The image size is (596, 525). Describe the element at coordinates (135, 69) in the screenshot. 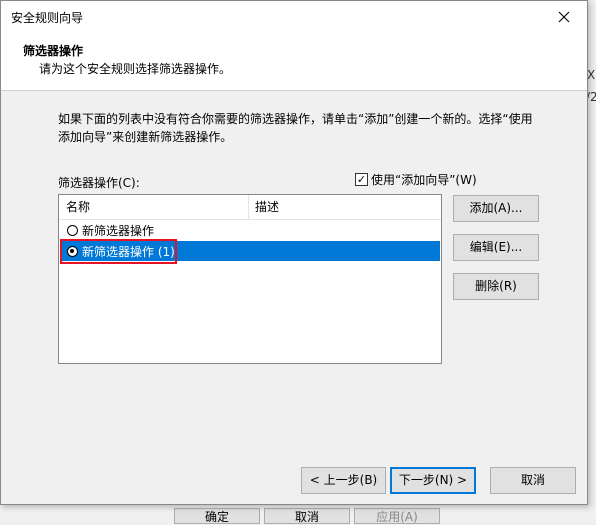

I see `header-subtitle: 请为这个安全规则选择筛选器操作。` at that location.